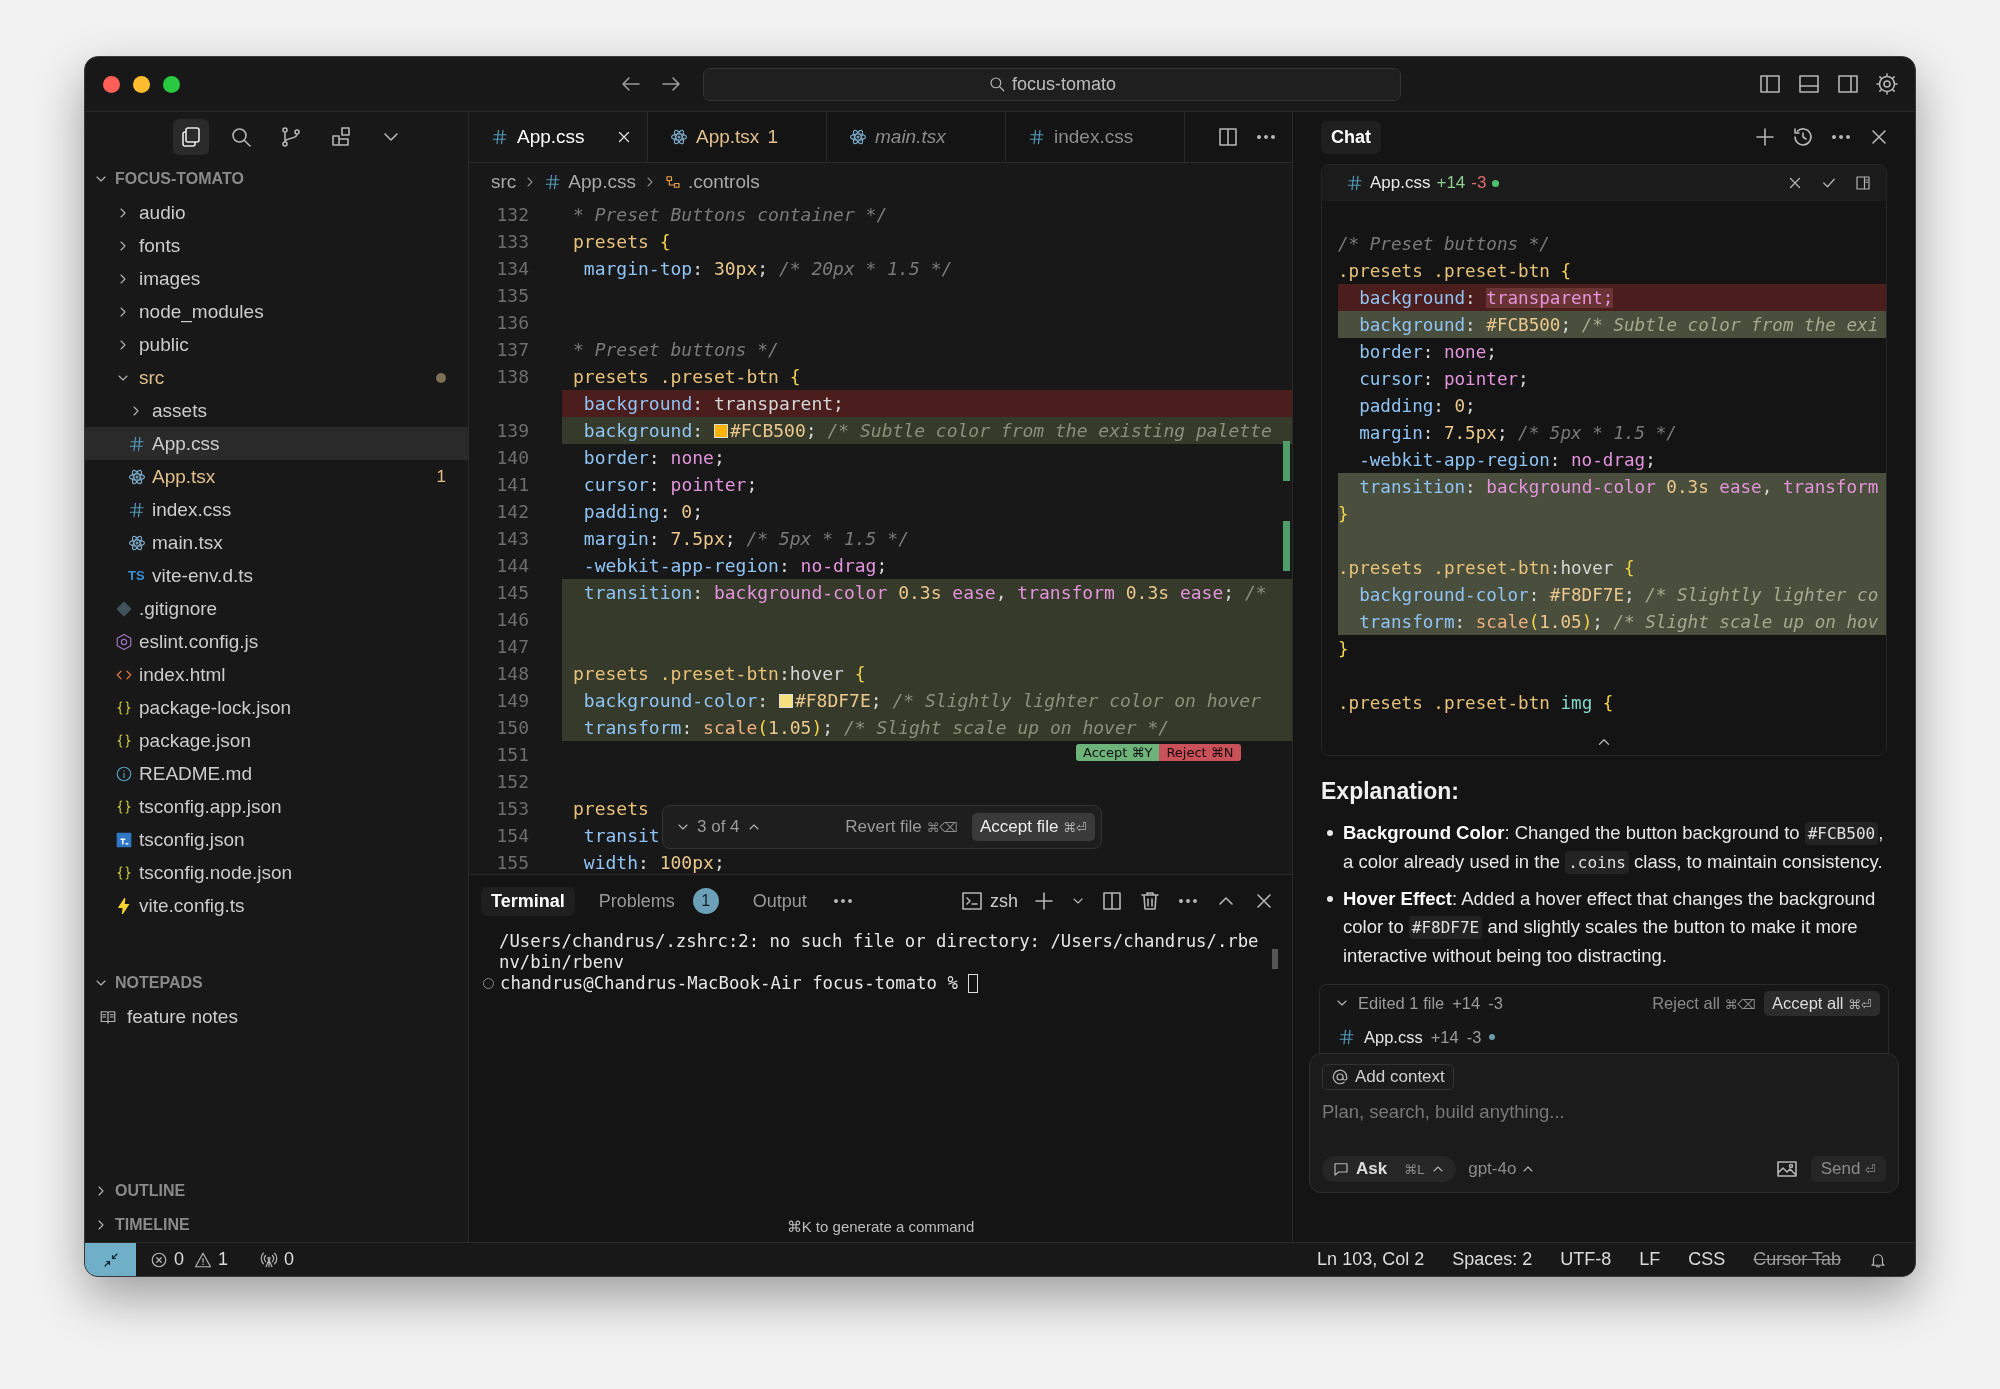  I want to click on model-selector: gpt-4o, so click(1502, 1169).